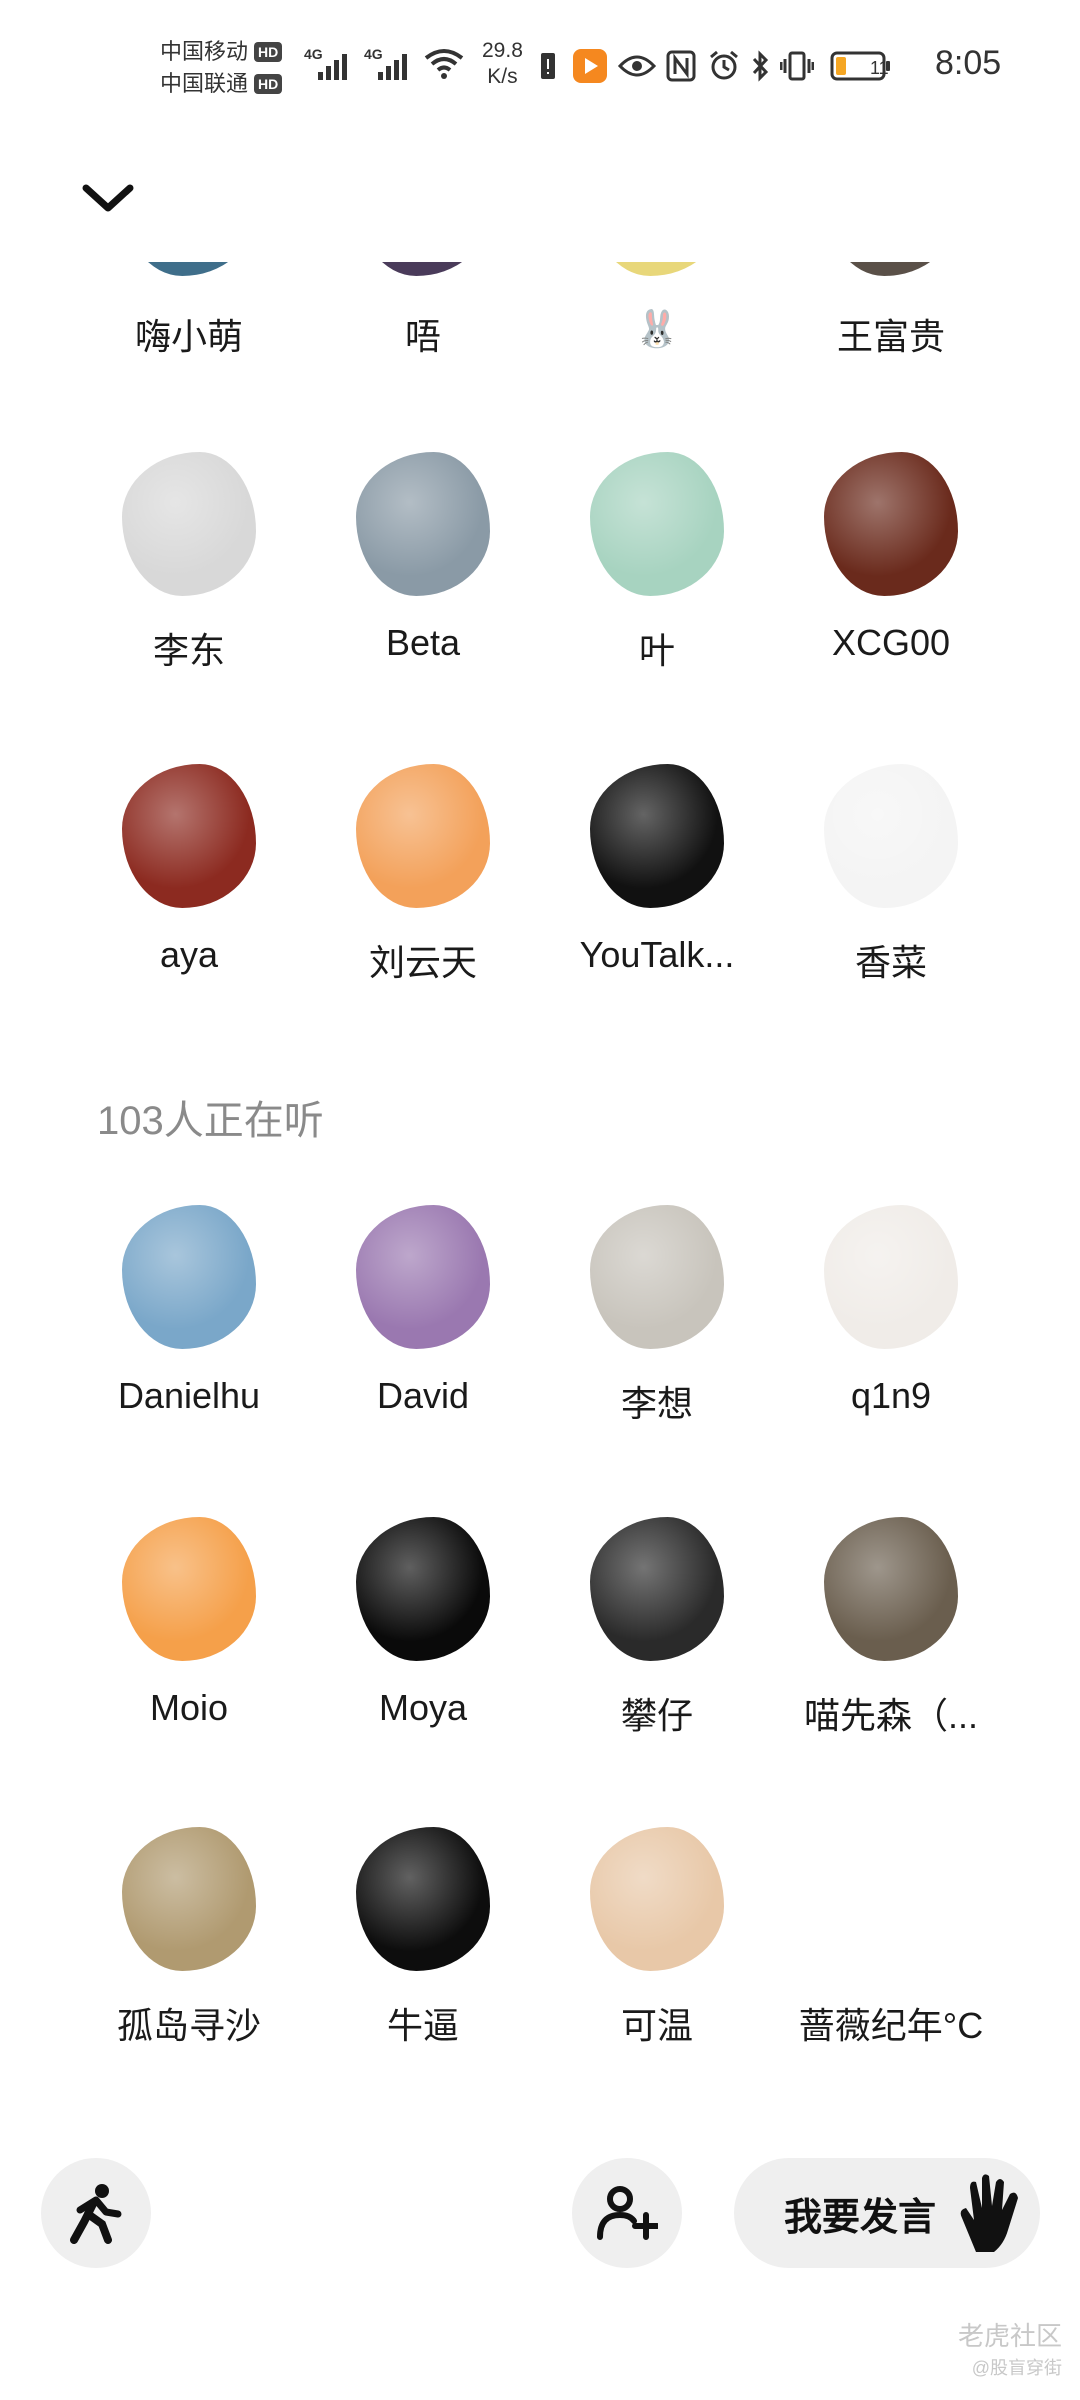 The width and height of the screenshot is (1080, 2400). Describe the element at coordinates (444, 64) in the screenshot. I see `wifi-icon` at that location.